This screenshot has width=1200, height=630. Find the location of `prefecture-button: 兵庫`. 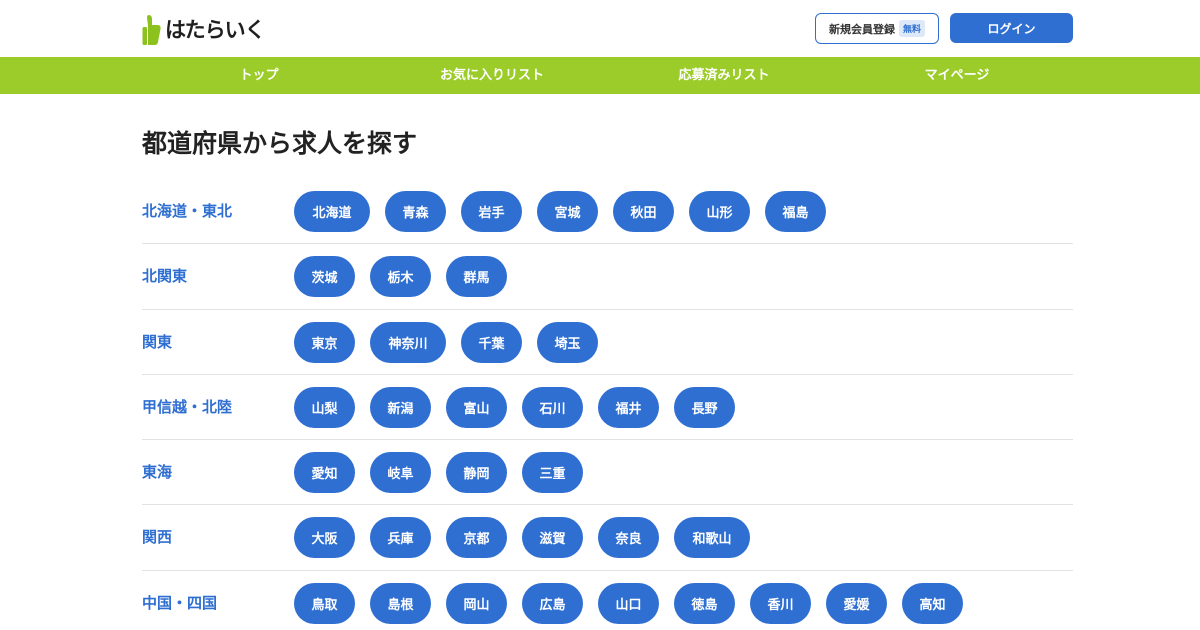

prefecture-button: 兵庫 is located at coordinates (400, 538).